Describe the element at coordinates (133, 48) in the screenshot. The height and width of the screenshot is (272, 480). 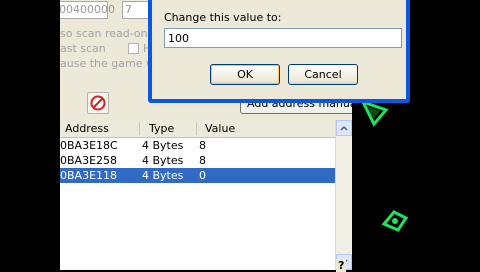
I see `hex-checkbox` at that location.